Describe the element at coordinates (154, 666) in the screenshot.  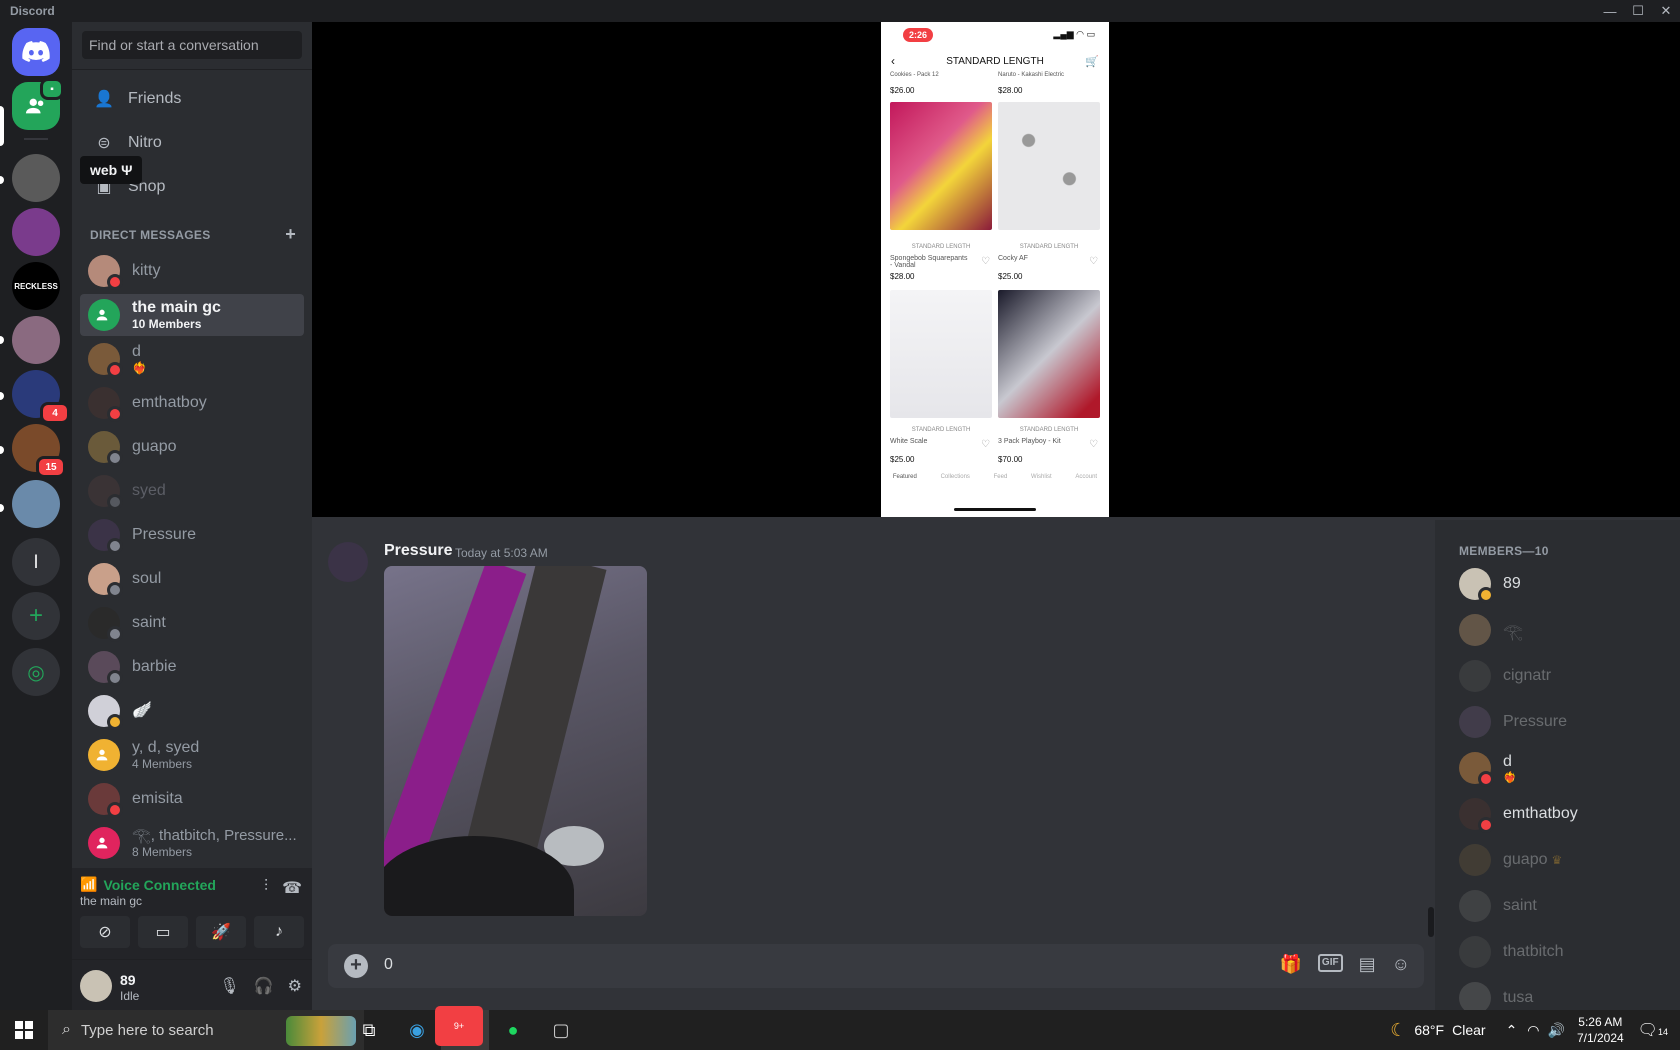
I see `dm-name: barbie` at that location.